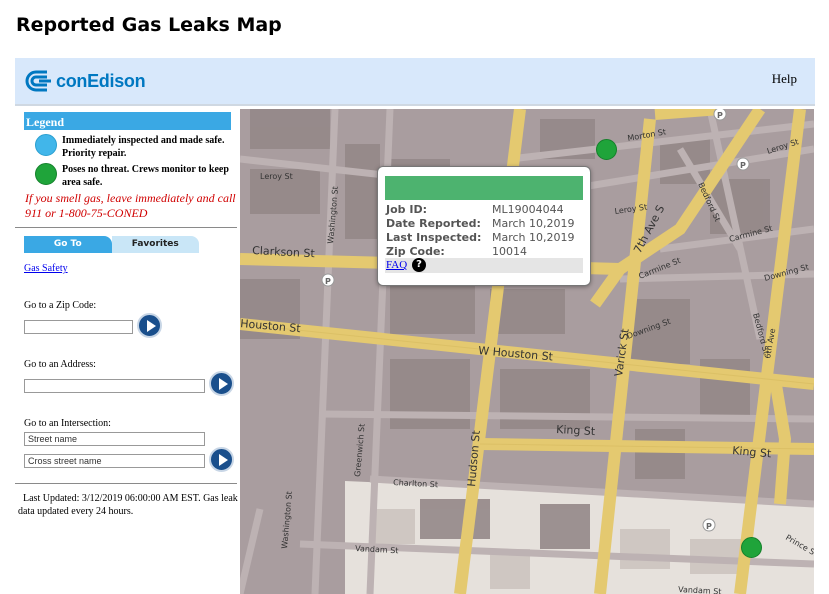 This screenshot has width=829, height=594. What do you see at coordinates (149, 25) in the screenshot?
I see `page-title: Reported Gas Leaks Map` at bounding box center [149, 25].